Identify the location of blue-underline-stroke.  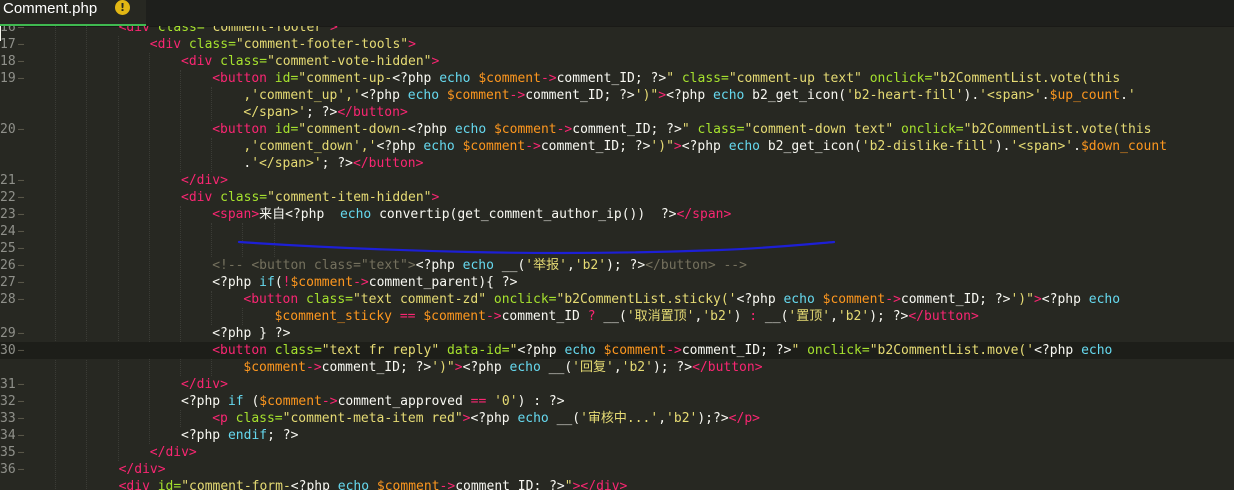
(536, 247).